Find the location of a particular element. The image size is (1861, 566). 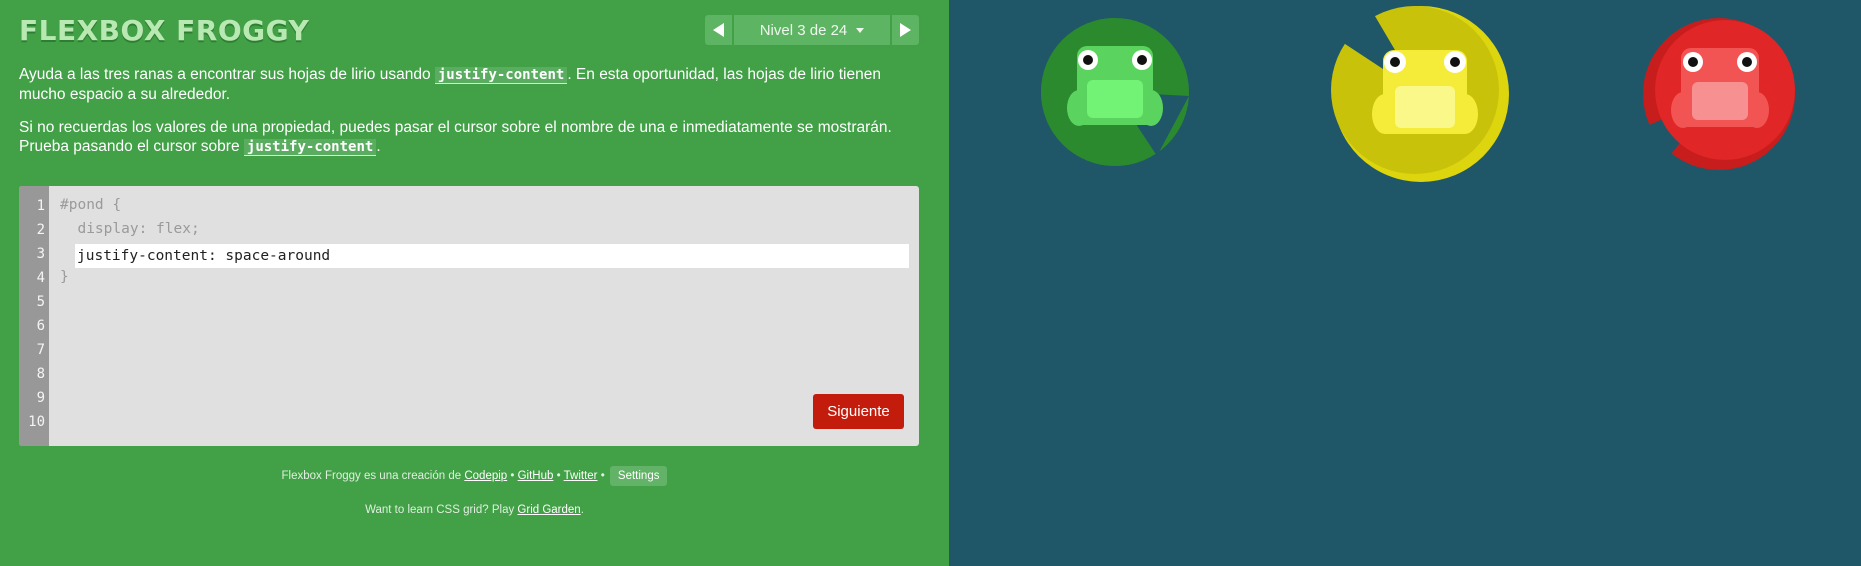

red-lilypad is located at coordinates (1719, 94).